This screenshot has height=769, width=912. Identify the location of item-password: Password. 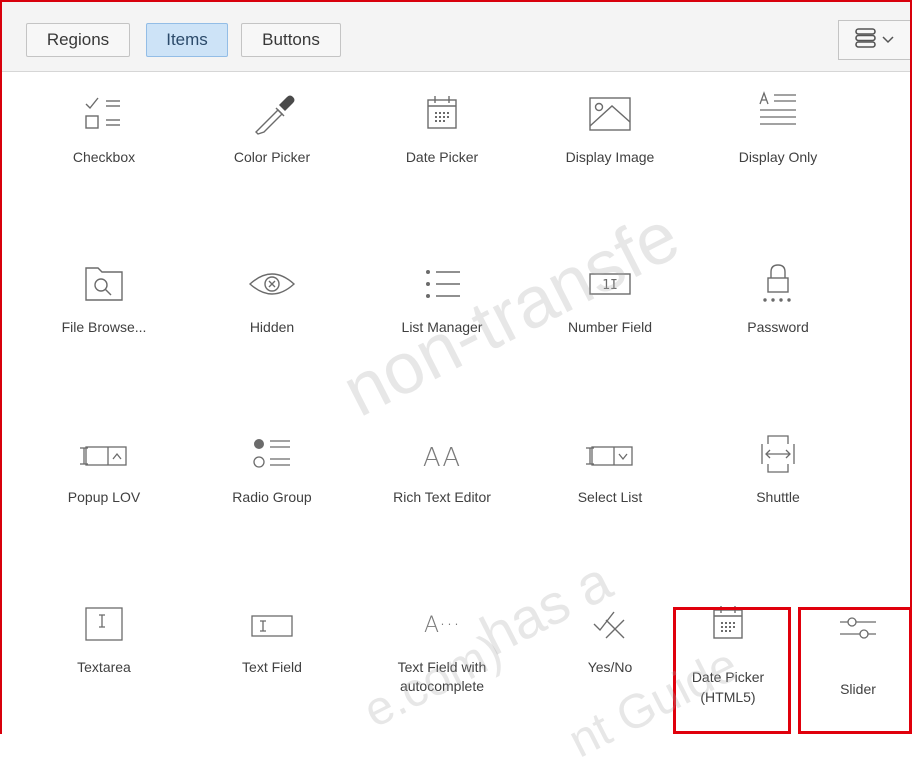
(778, 302).